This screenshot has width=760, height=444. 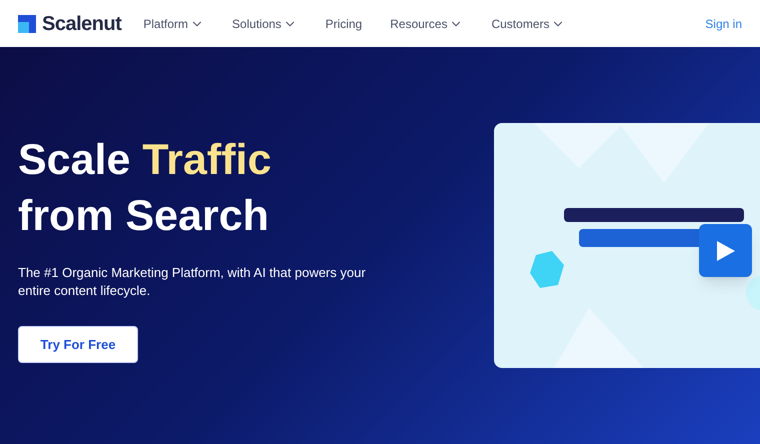 I want to click on hero-subtitle: The #1 Organic Marketing Platform, with AI that powers your entire content lifecycle., so click(x=192, y=282).